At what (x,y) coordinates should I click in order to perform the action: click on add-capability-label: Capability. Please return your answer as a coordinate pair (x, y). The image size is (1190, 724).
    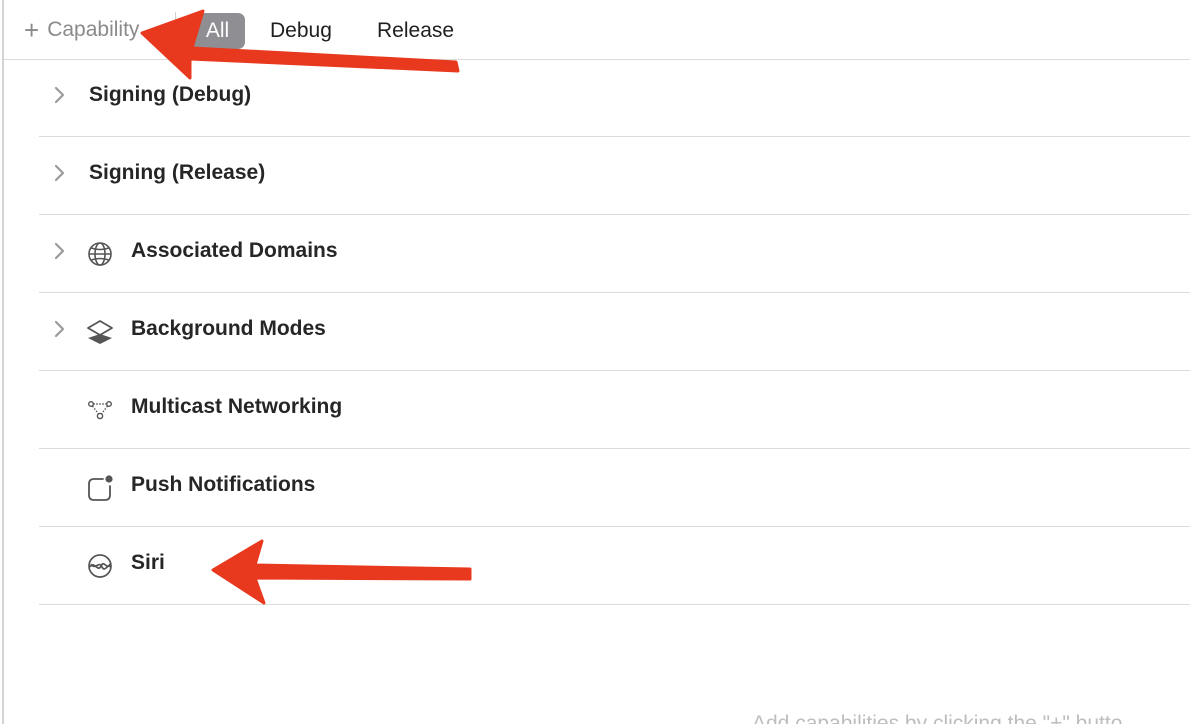
    Looking at the image, I should click on (93, 29).